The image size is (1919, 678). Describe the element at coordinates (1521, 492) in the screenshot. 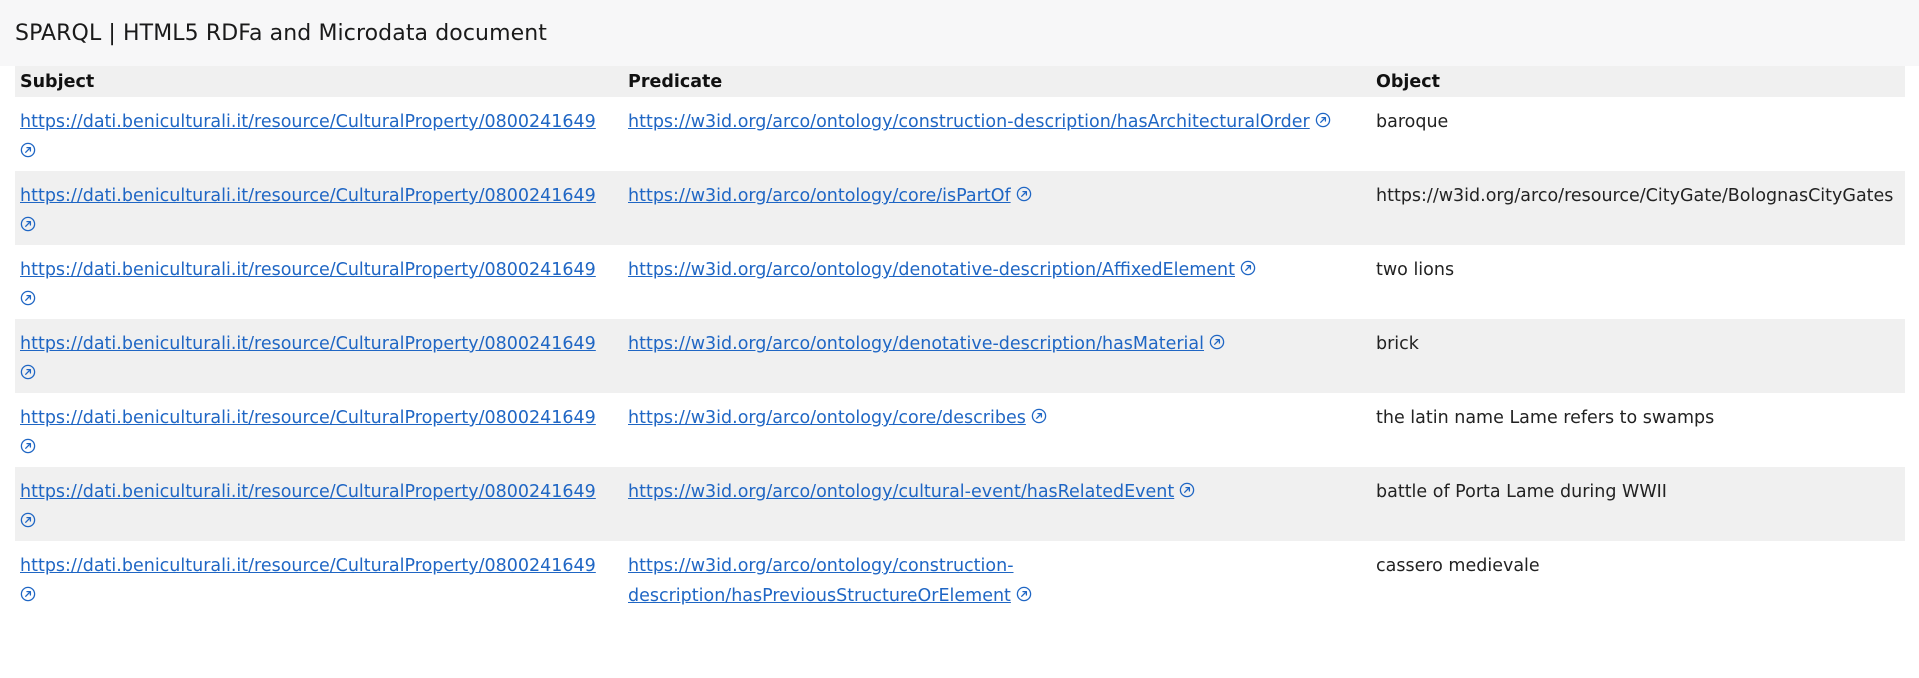

I see `object-value: battle of Porta Lame during WWII` at that location.